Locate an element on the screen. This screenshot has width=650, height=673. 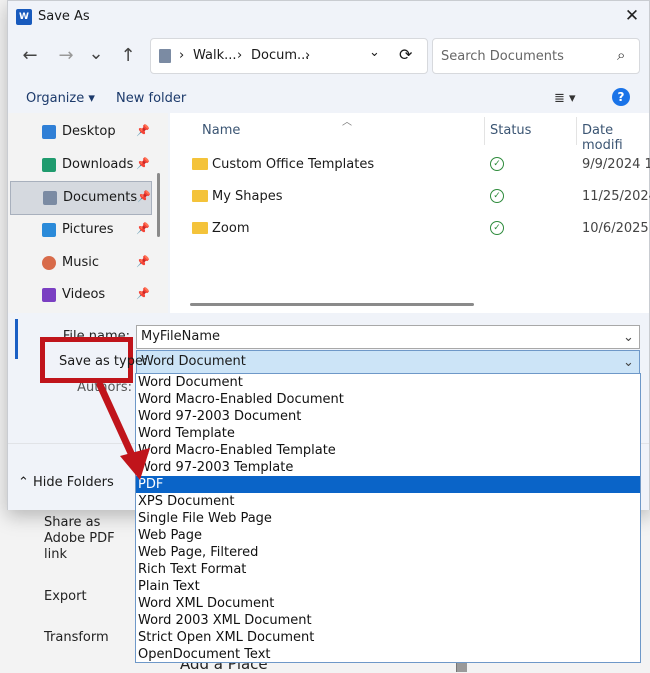
music-icon is located at coordinates (49, 263).